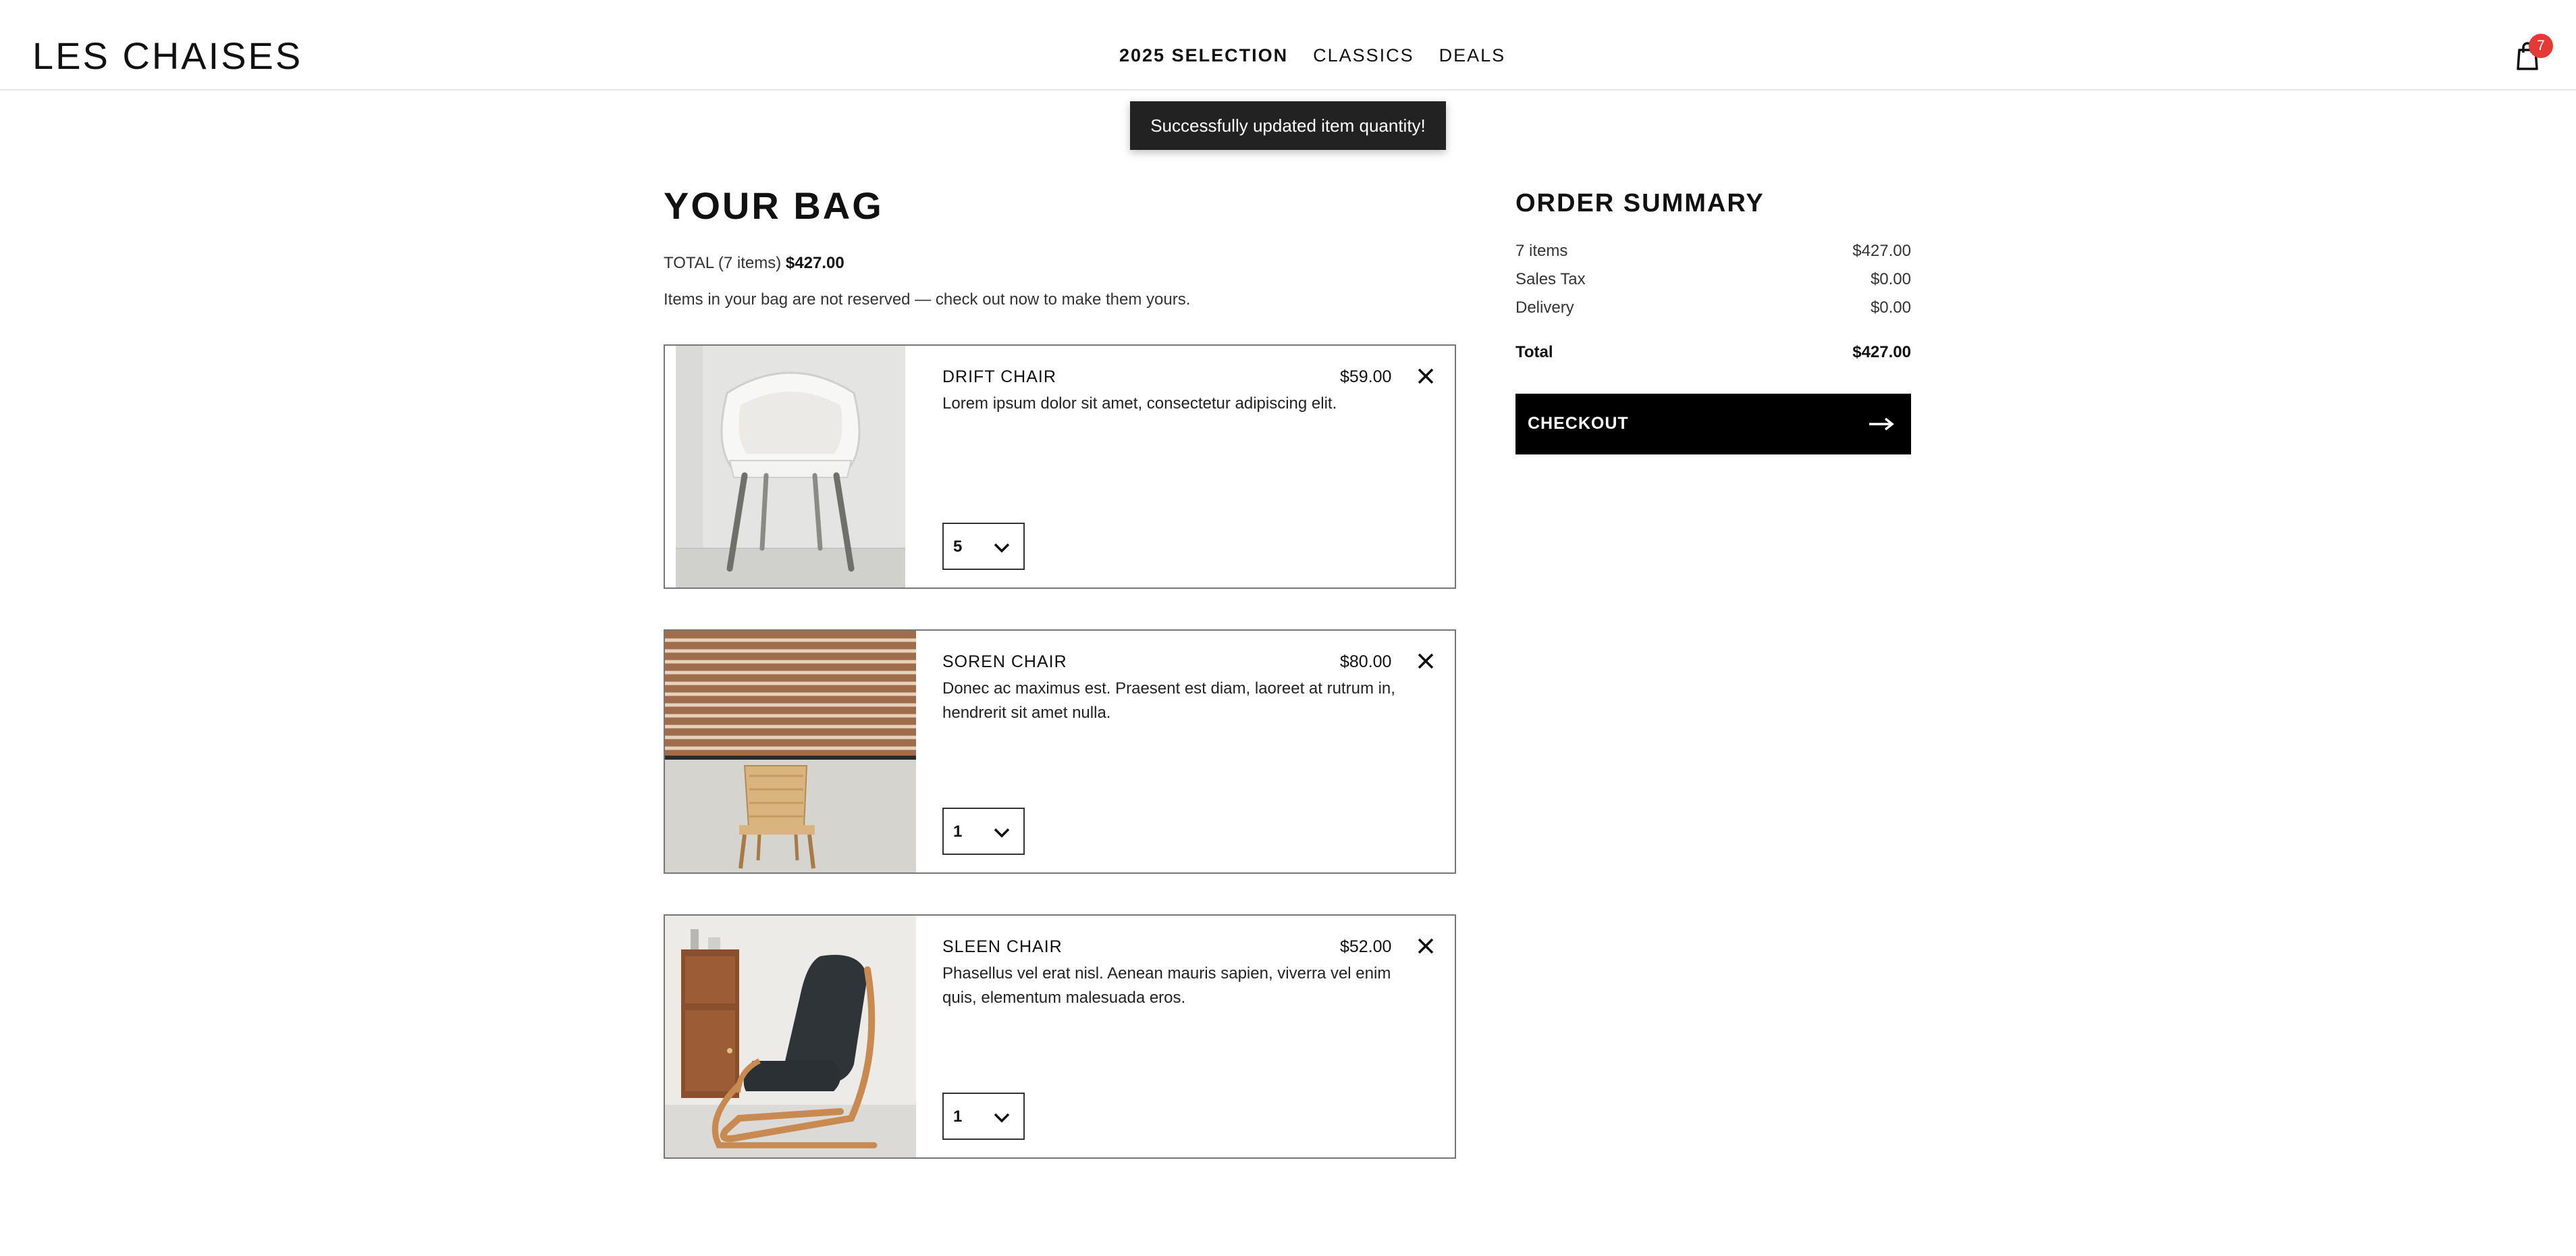 The width and height of the screenshot is (2576, 1256). Describe the element at coordinates (1472, 55) in the screenshot. I see `nav-deals: DEALS` at that location.